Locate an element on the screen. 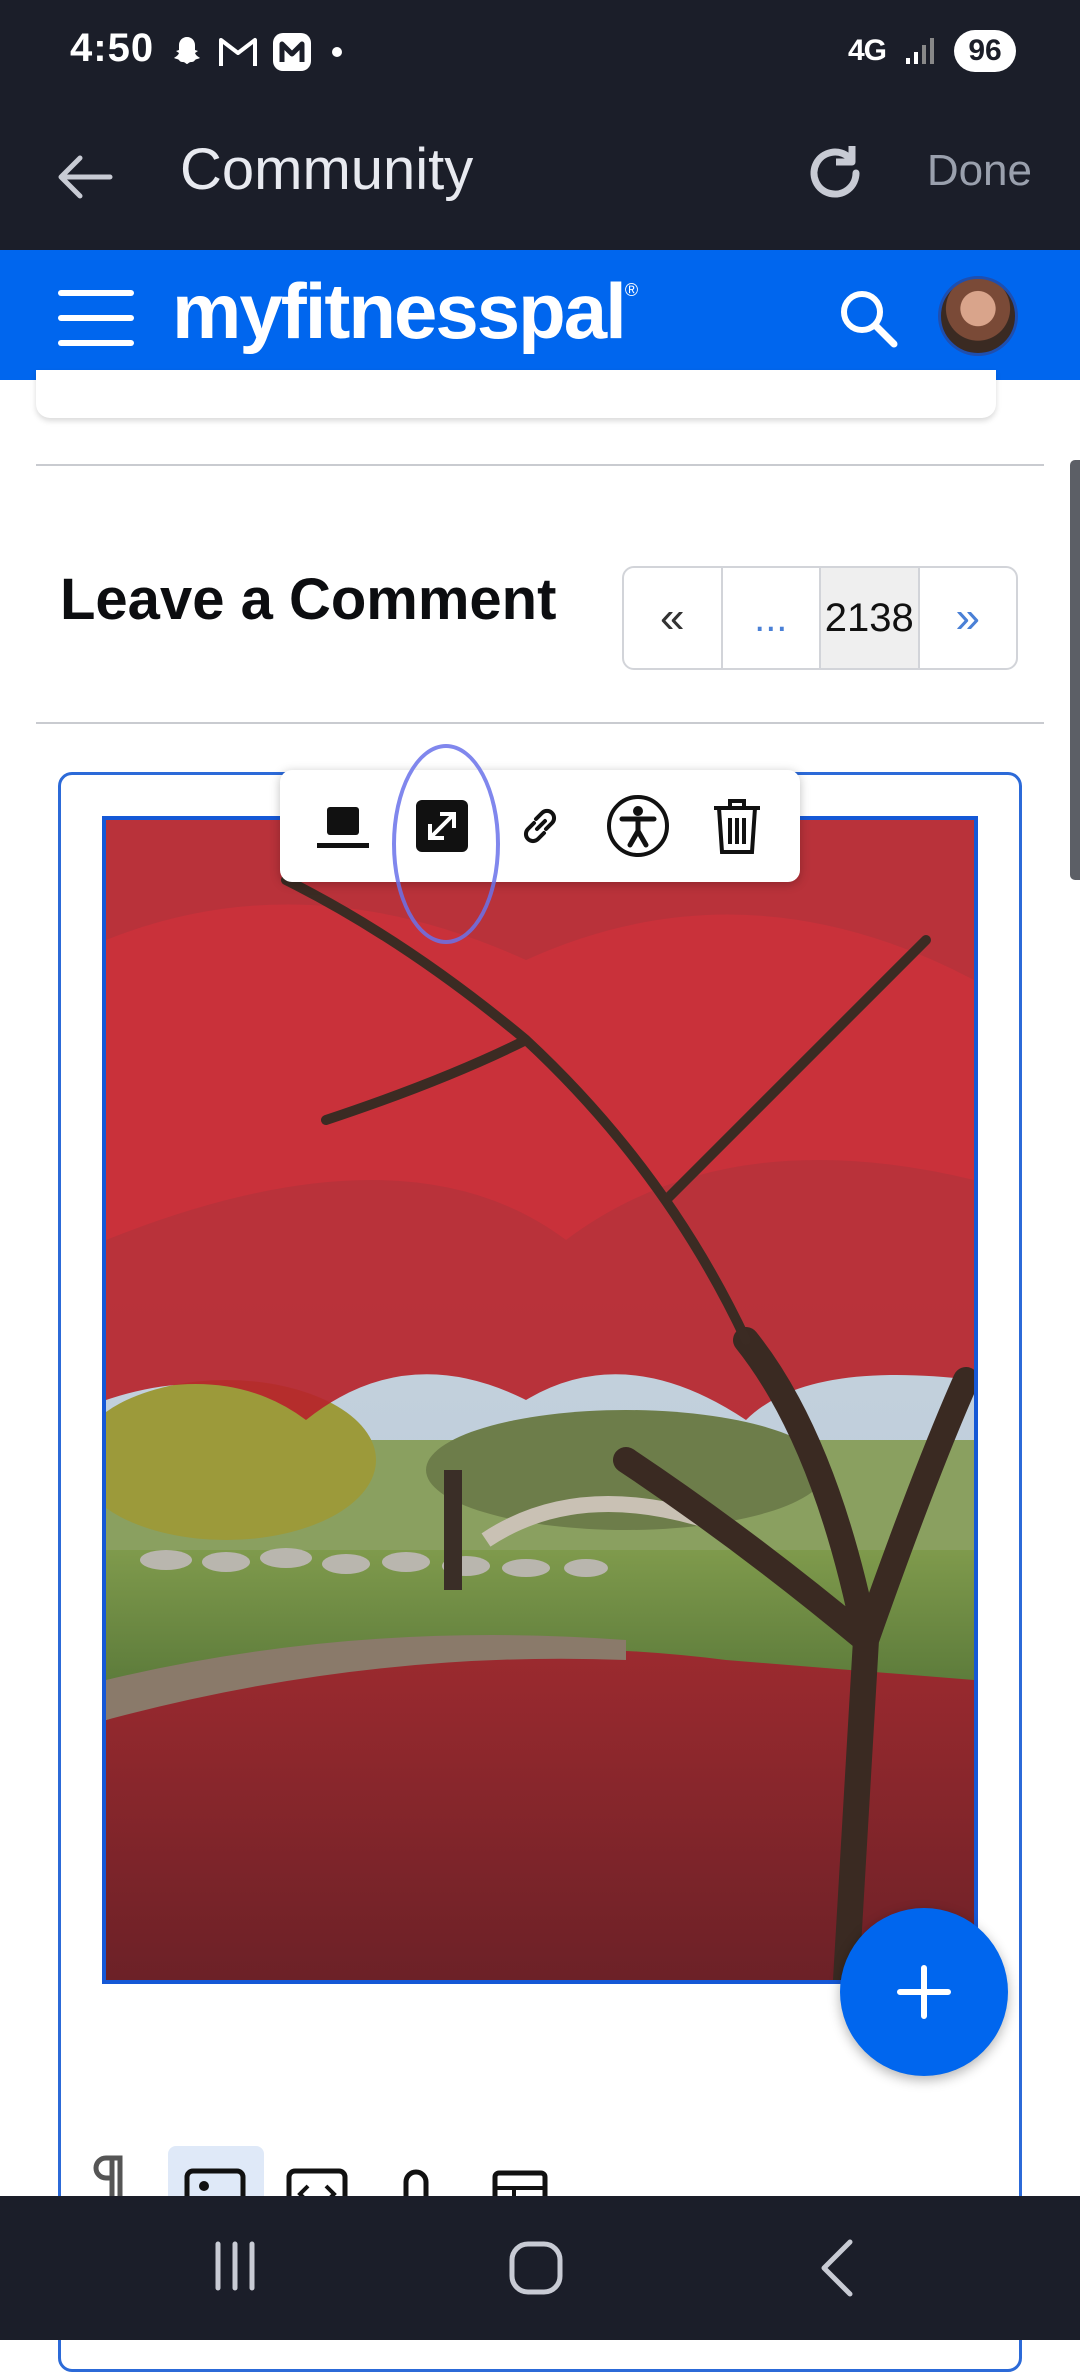 This screenshot has height=2372, width=1080. image-toolbar is located at coordinates (540, 826).